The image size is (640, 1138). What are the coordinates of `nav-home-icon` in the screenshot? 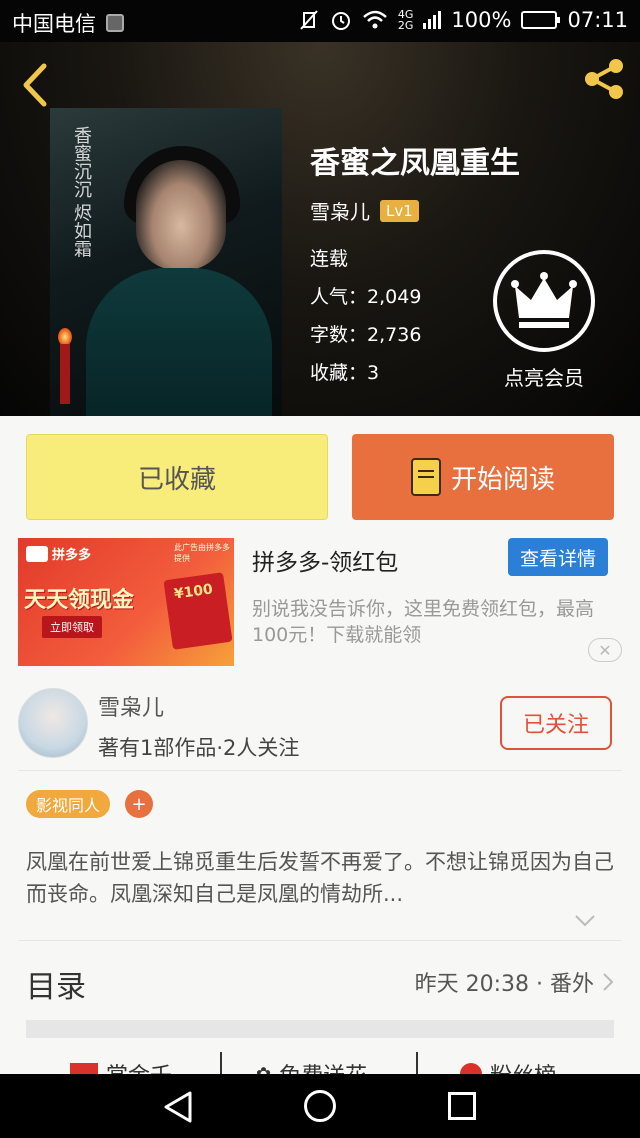 It's located at (320, 1106).